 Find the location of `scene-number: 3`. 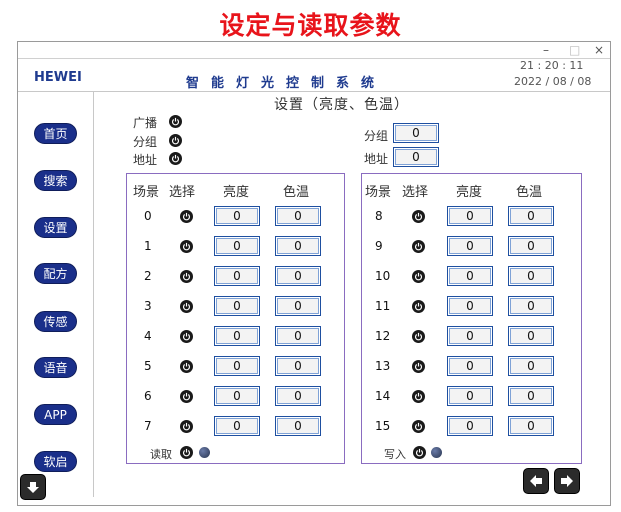

scene-number: 3 is located at coordinates (148, 306).